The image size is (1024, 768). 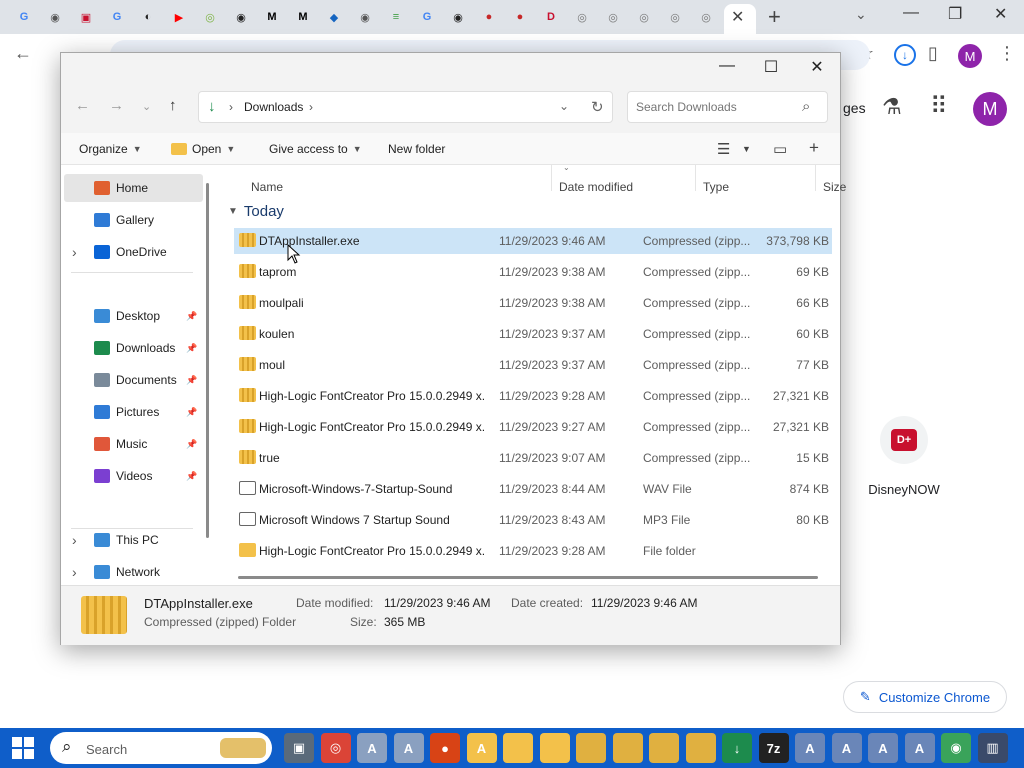 I want to click on labs-flask-icon: ⚗, so click(x=892, y=107).